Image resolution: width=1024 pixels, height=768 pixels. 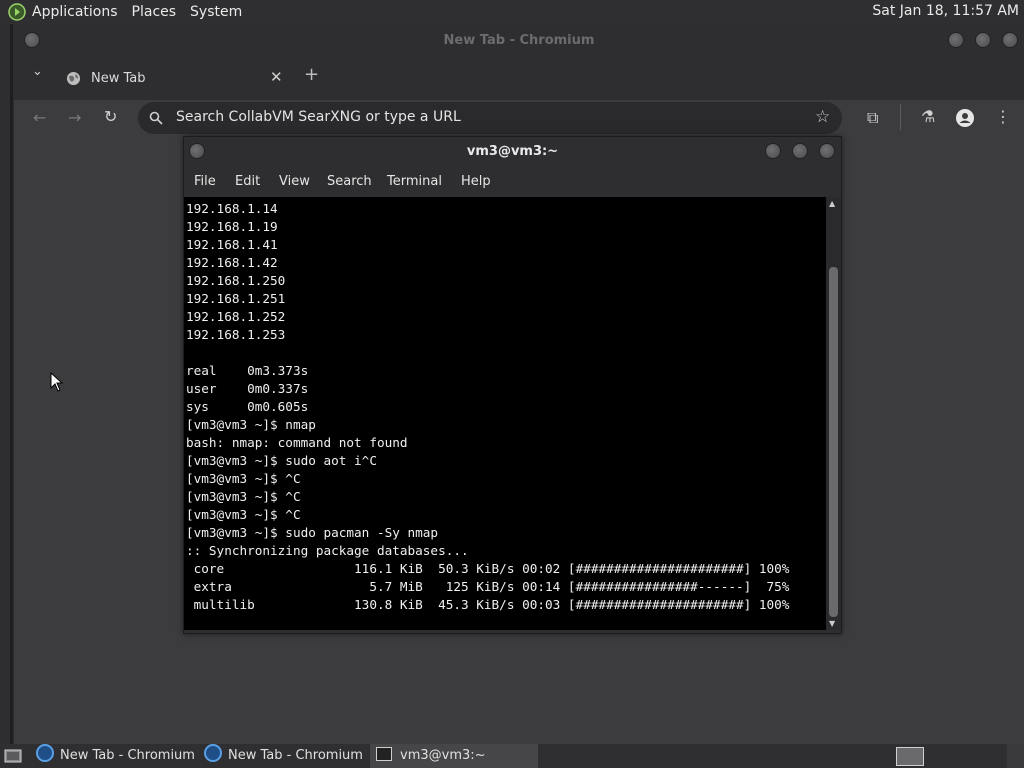 What do you see at coordinates (11, 384) in the screenshot?
I see `window-edge` at bounding box center [11, 384].